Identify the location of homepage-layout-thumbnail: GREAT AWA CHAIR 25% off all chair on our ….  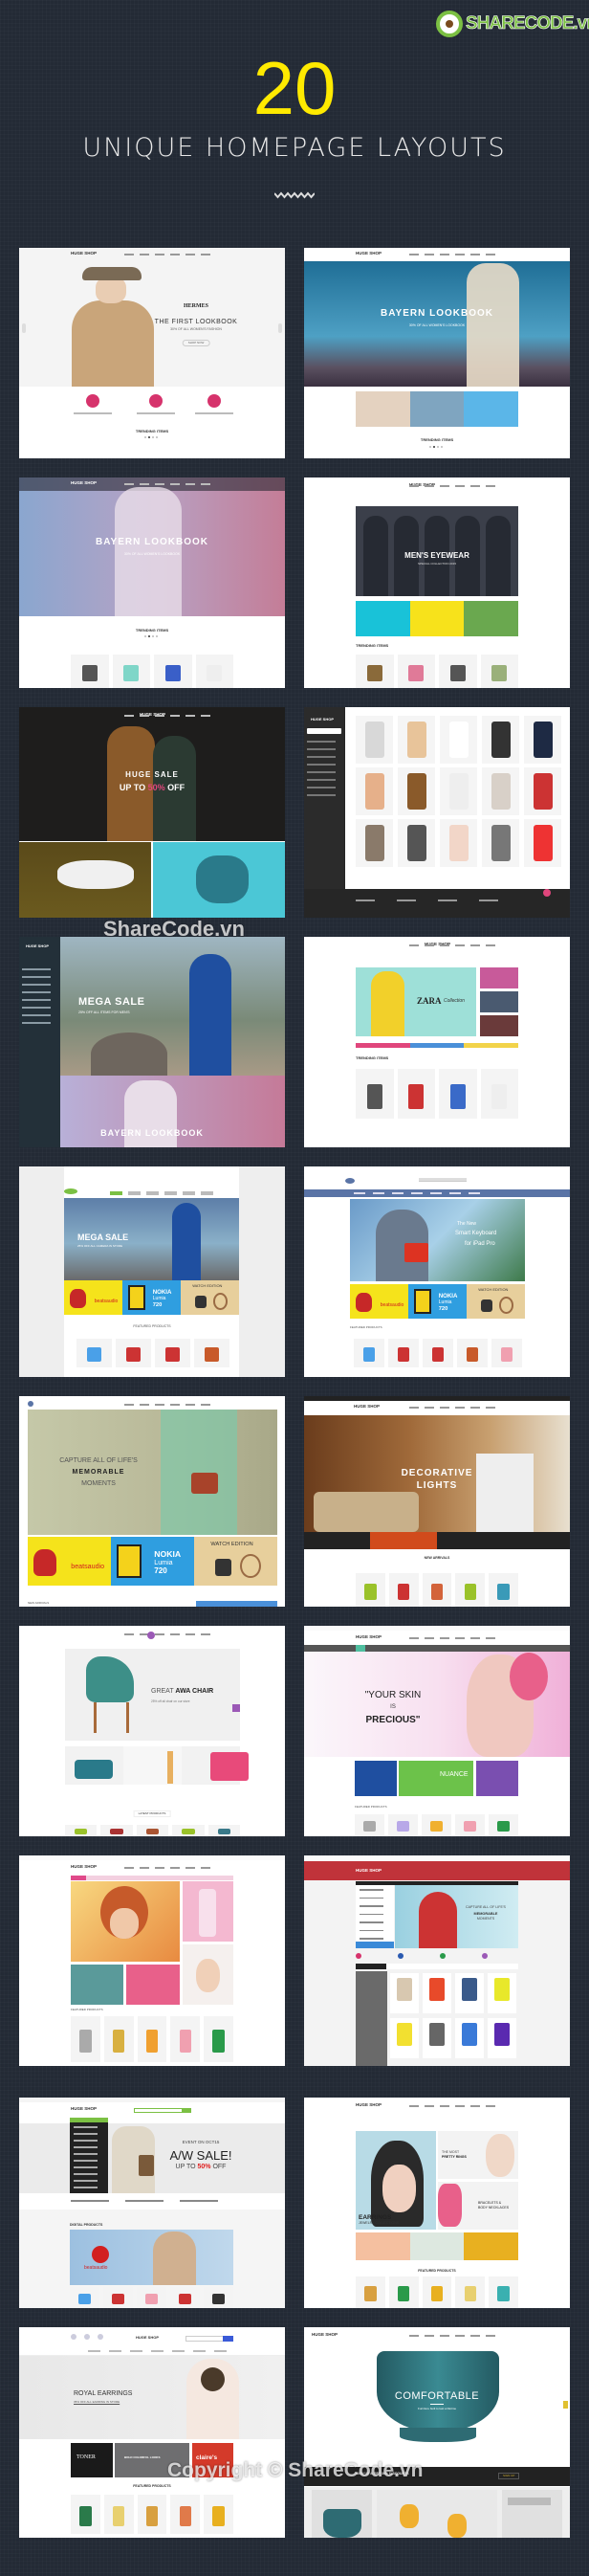
(152, 1731).